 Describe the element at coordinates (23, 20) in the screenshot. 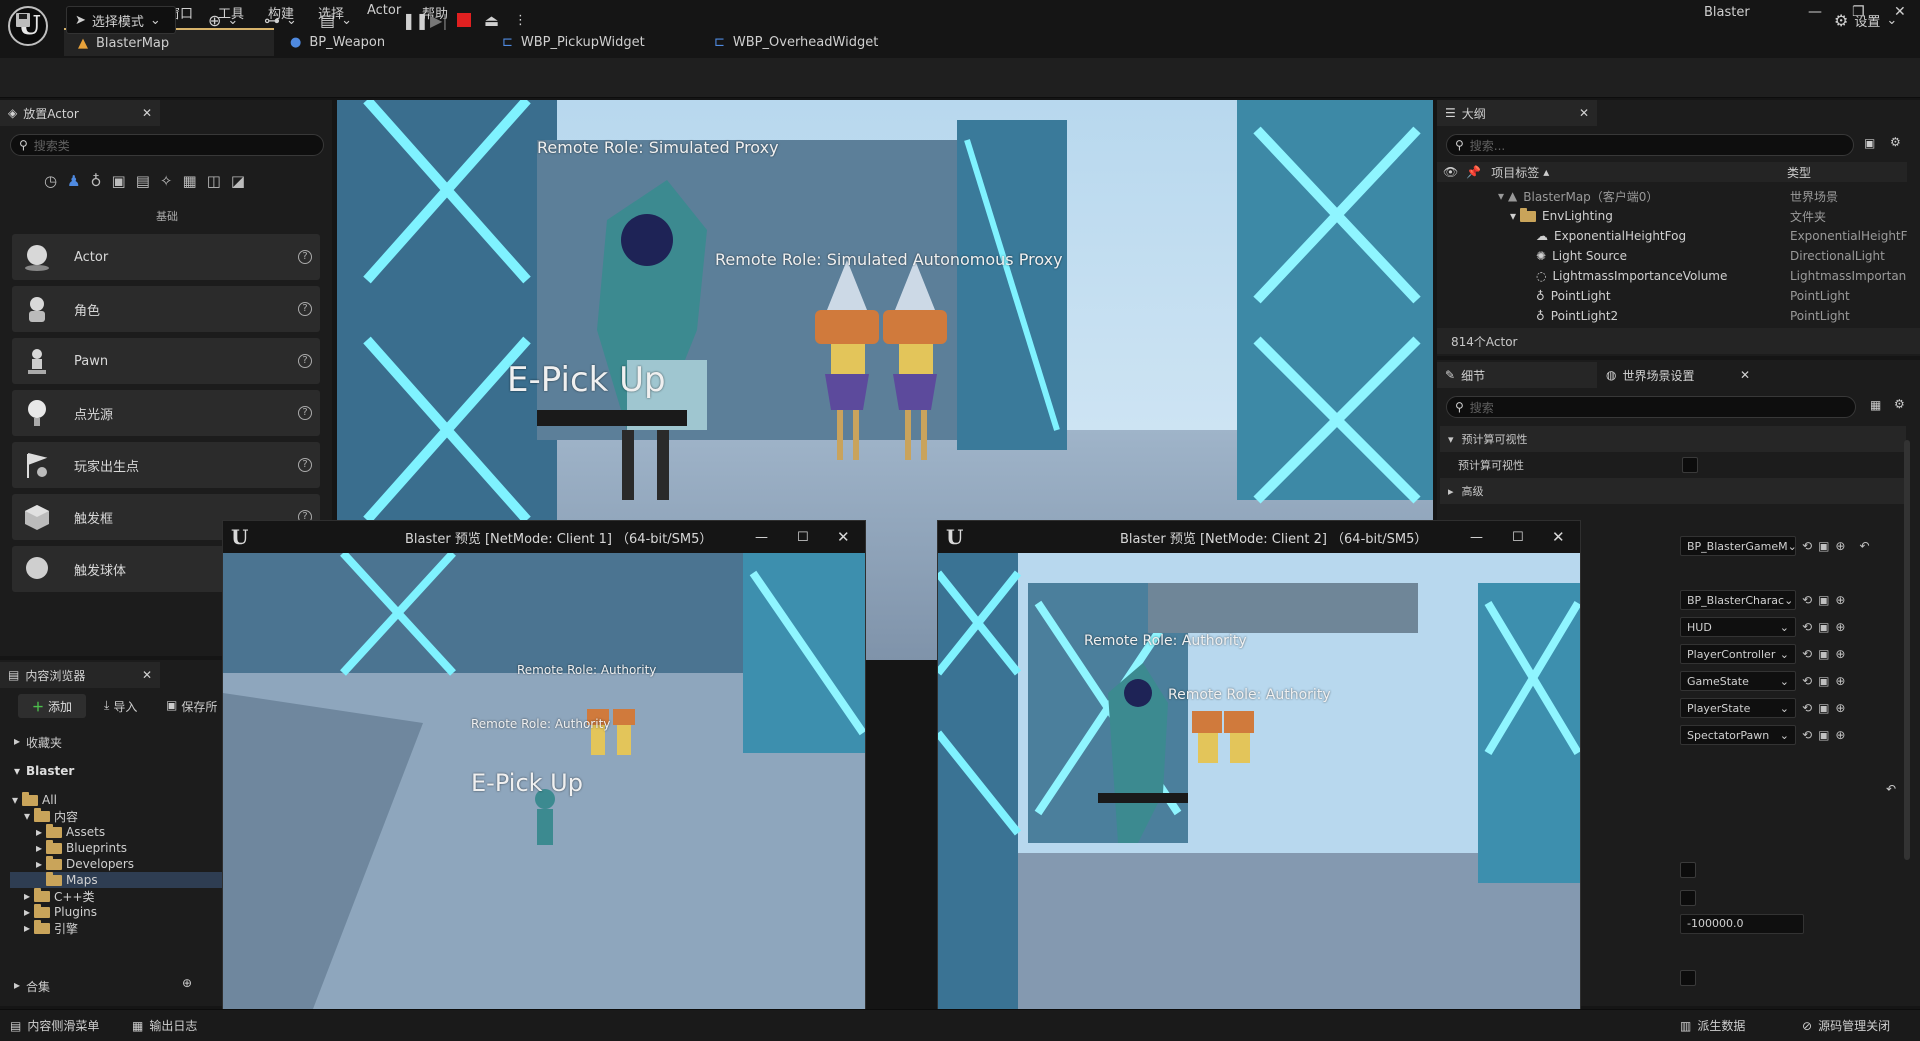

I see `save-icon` at that location.